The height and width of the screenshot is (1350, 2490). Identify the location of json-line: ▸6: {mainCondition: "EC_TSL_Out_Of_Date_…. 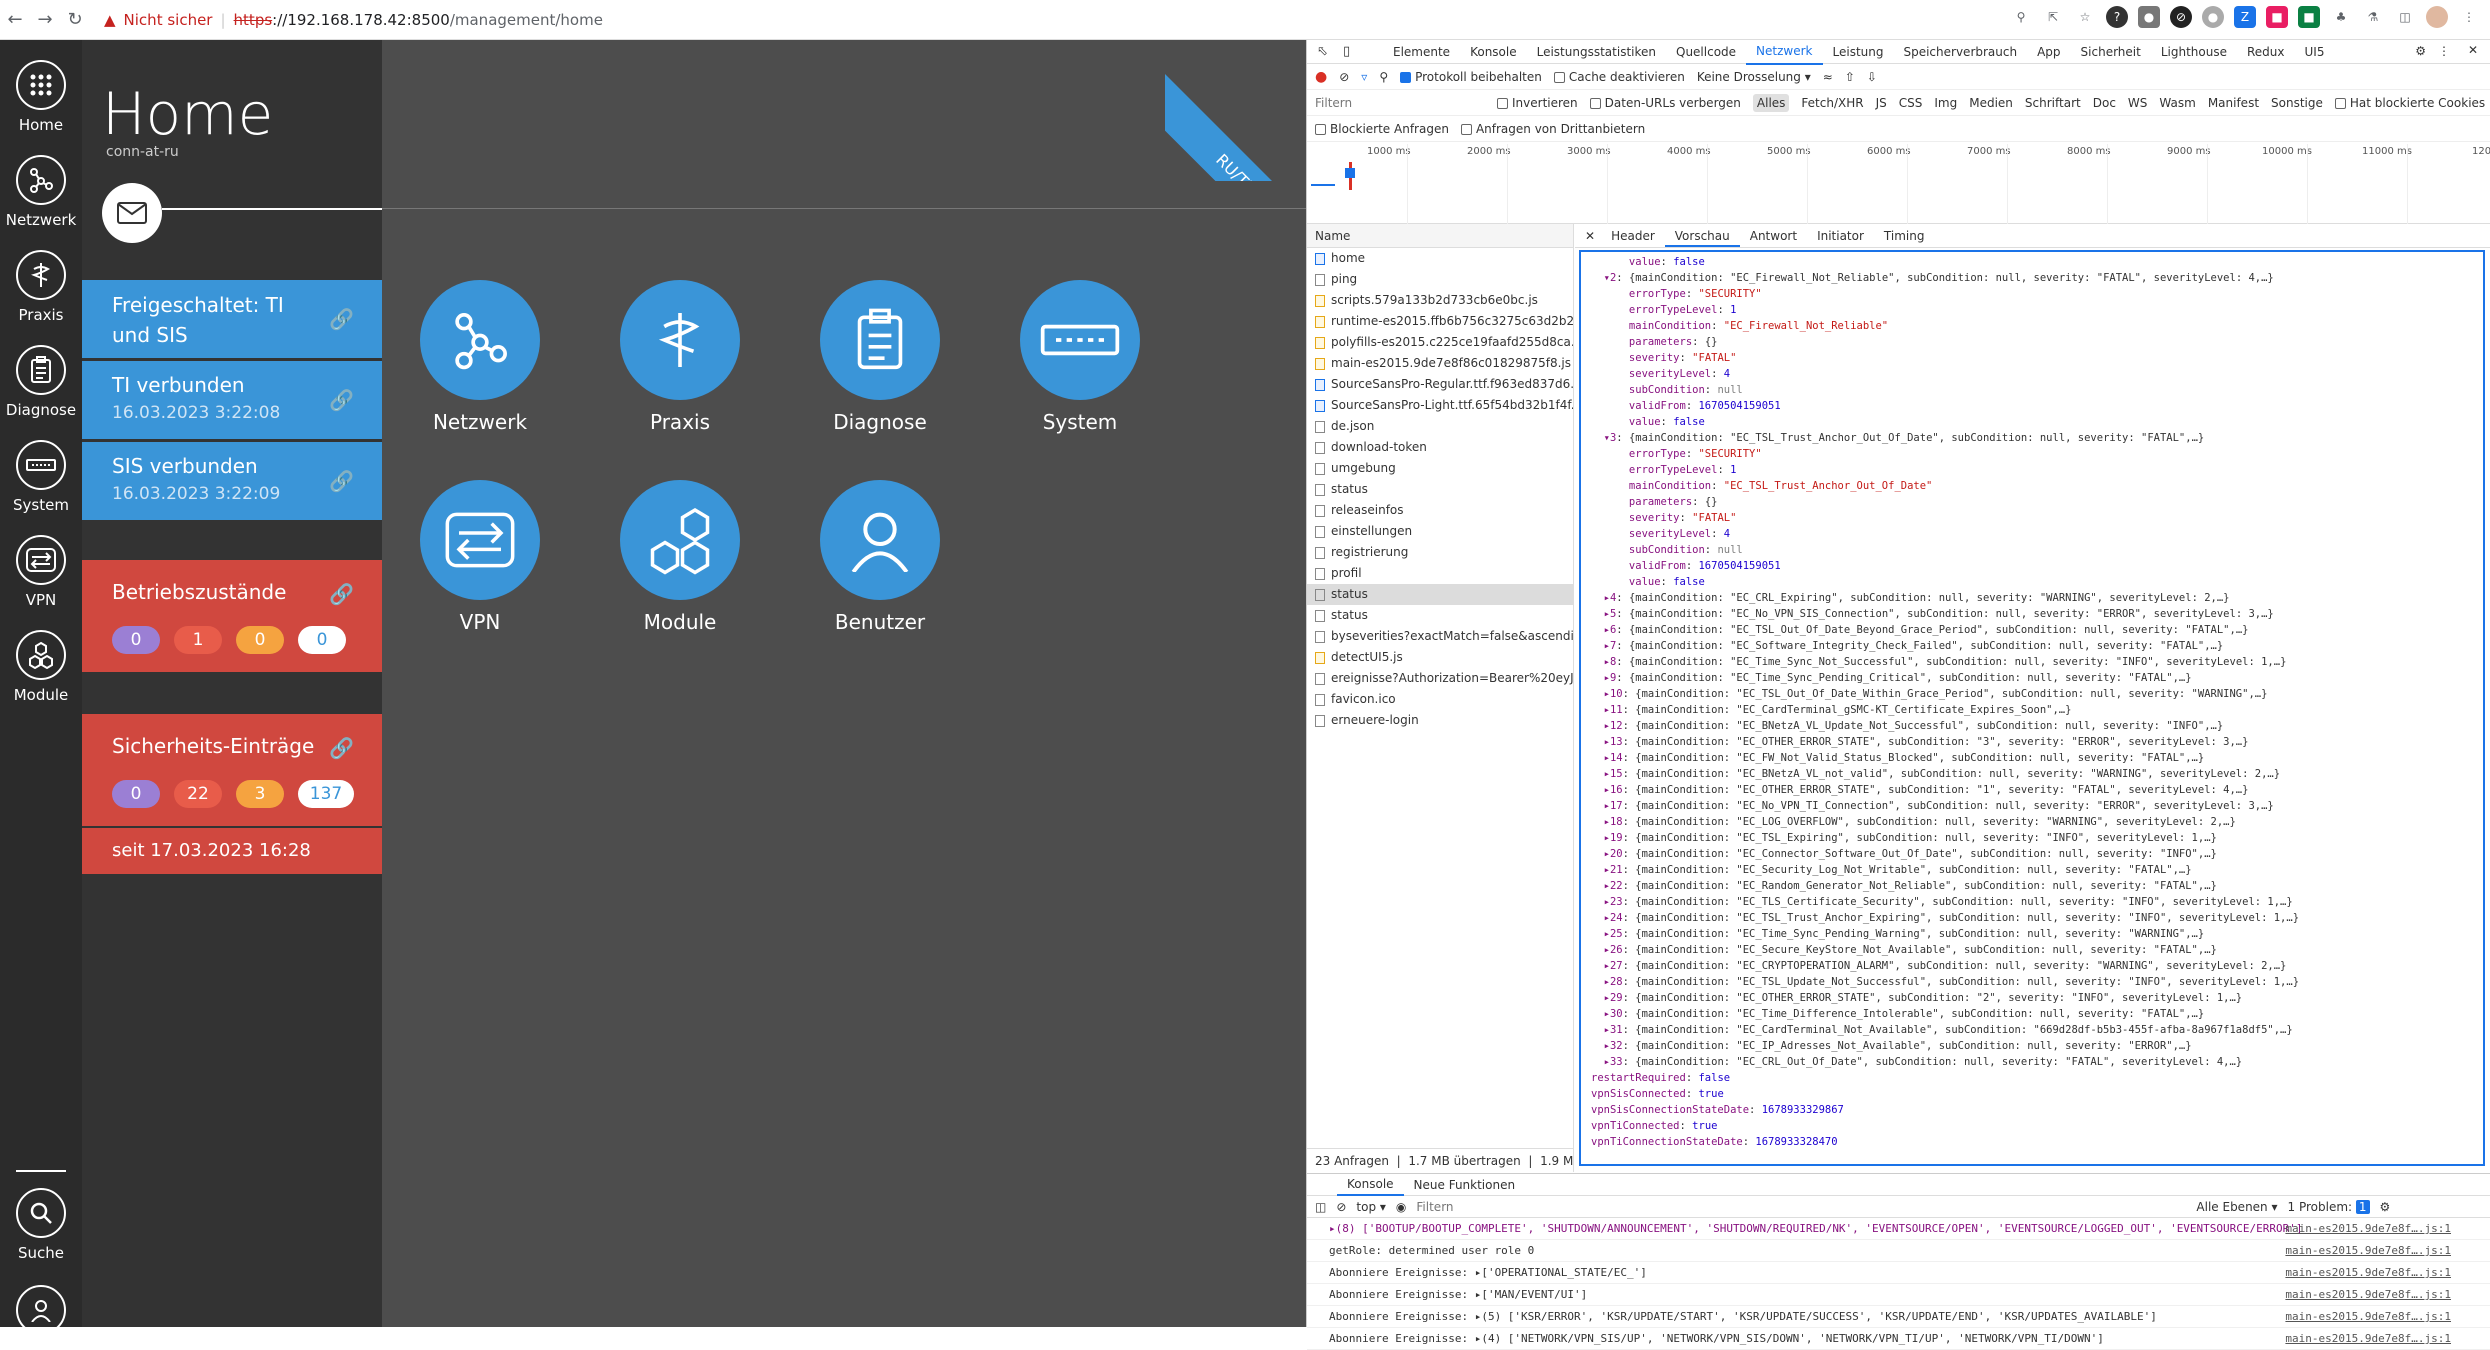
(2032, 630).